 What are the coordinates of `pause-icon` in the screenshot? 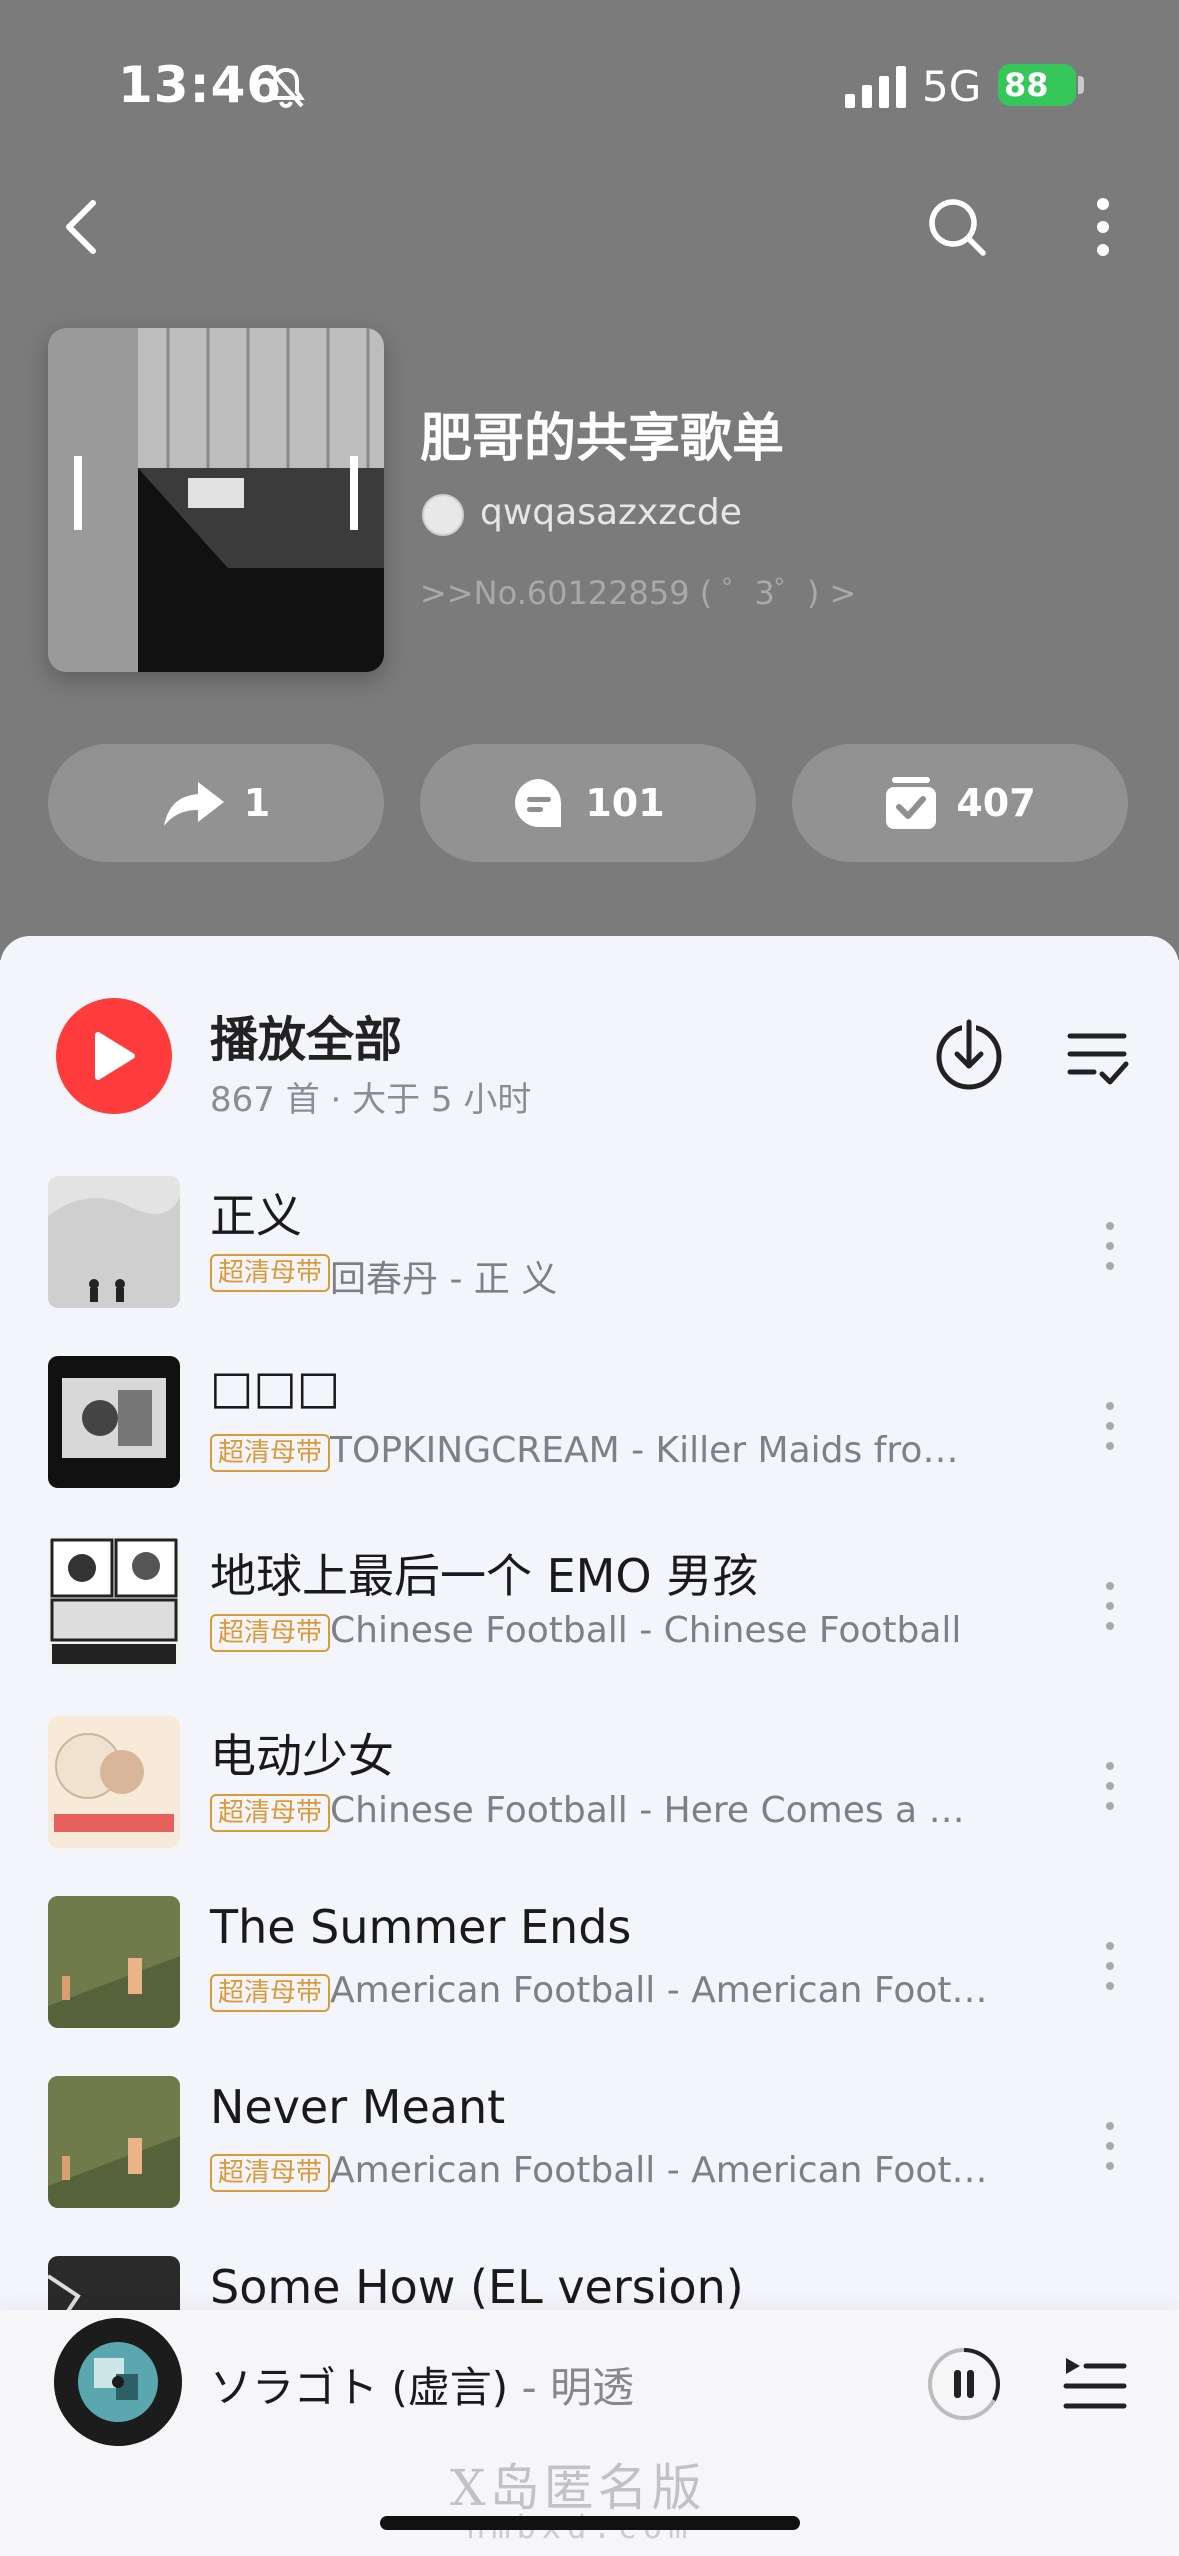 It's located at (964, 2384).